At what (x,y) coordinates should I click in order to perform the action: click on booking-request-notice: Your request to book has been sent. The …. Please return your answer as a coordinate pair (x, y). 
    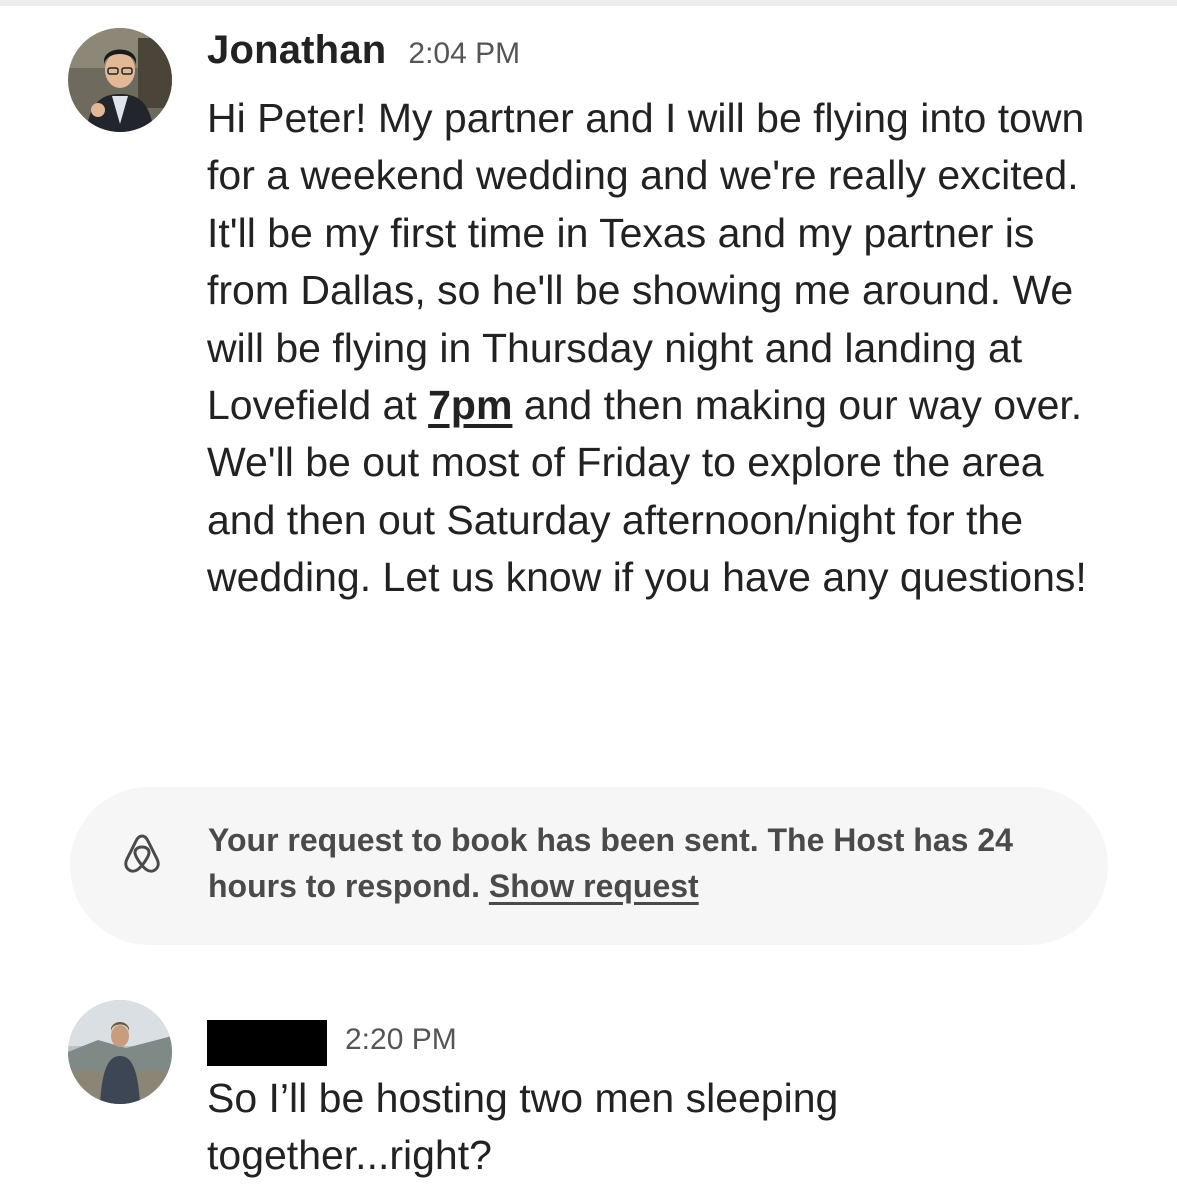
    Looking at the image, I should click on (589, 866).